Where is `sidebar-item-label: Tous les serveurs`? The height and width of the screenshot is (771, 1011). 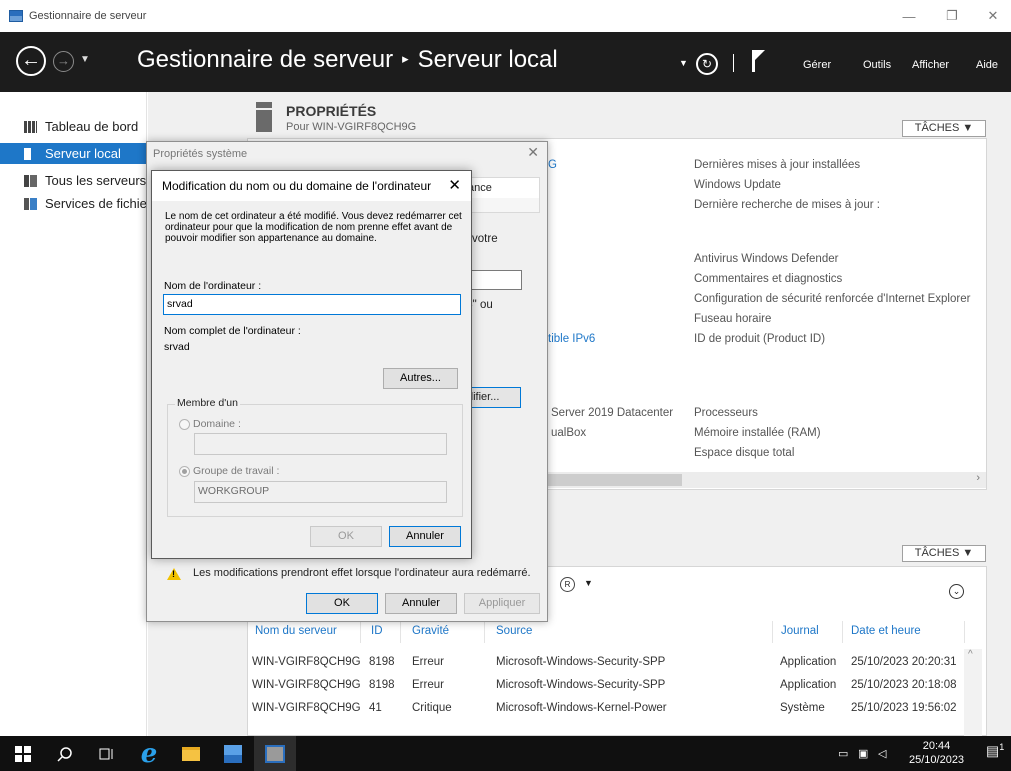 sidebar-item-label: Tous les serveurs is located at coordinates (96, 180).